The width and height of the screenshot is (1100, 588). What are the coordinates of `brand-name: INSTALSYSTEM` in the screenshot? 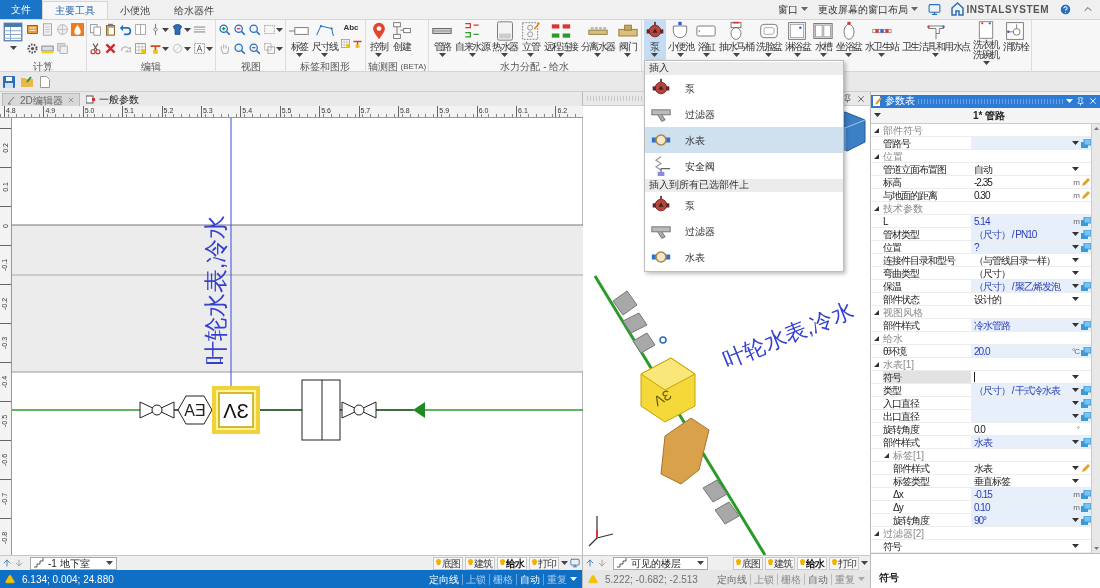 It's located at (1007, 9).